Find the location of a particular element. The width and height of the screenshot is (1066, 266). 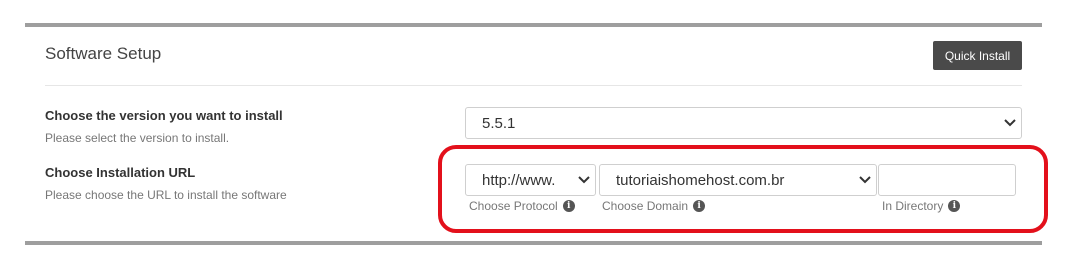

version-help: Please select the version to install. is located at coordinates (137, 138).